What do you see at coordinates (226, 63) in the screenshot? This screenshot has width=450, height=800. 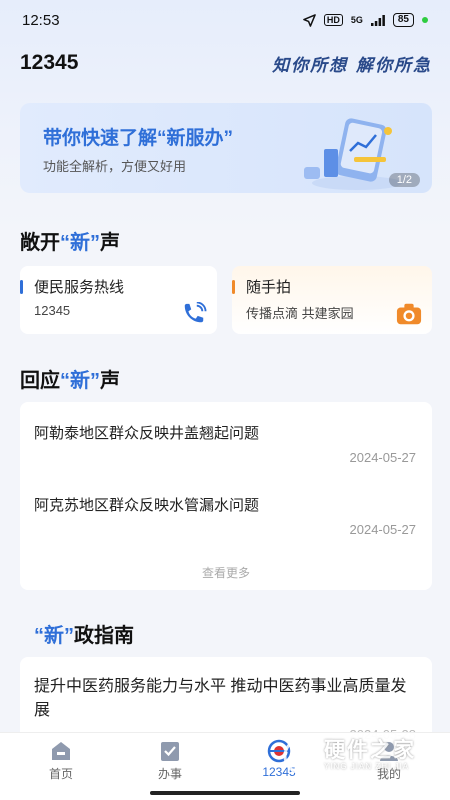 I see `app-header: 12345 知你所想 解你所急` at bounding box center [226, 63].